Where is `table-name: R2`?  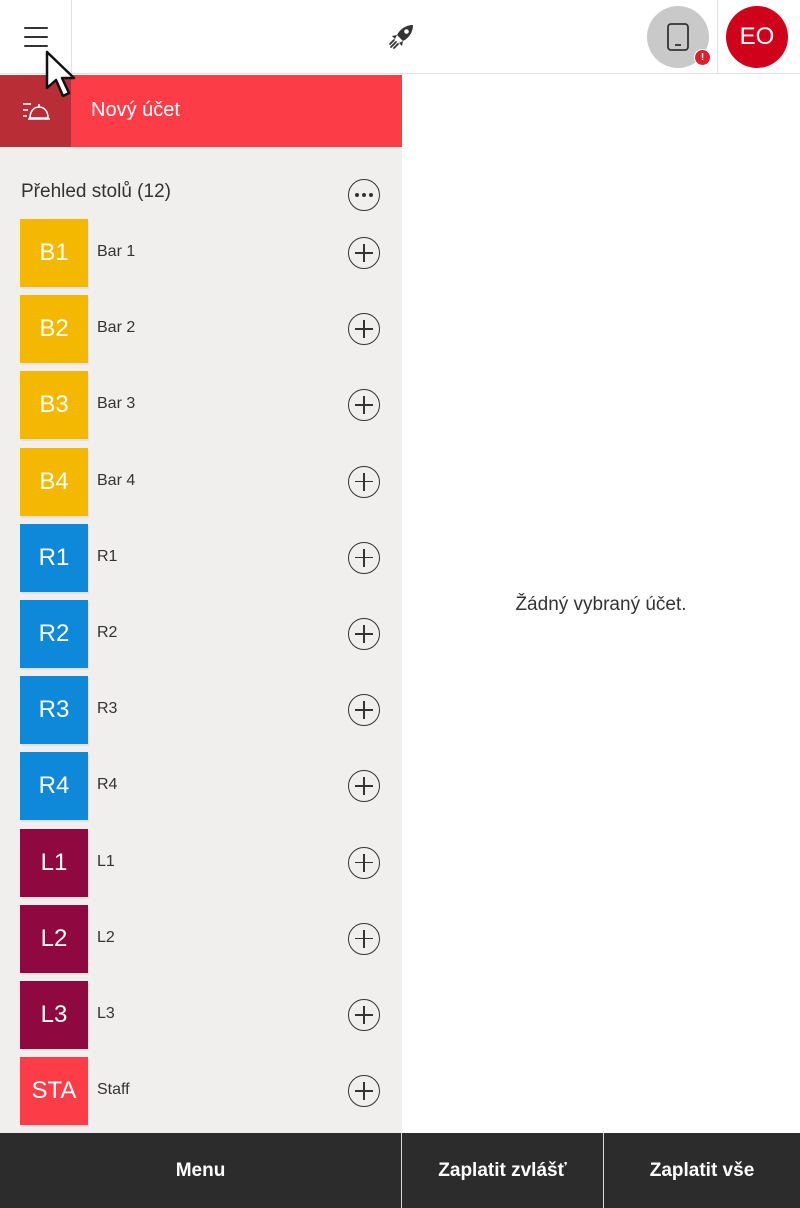
table-name: R2 is located at coordinates (107, 632).